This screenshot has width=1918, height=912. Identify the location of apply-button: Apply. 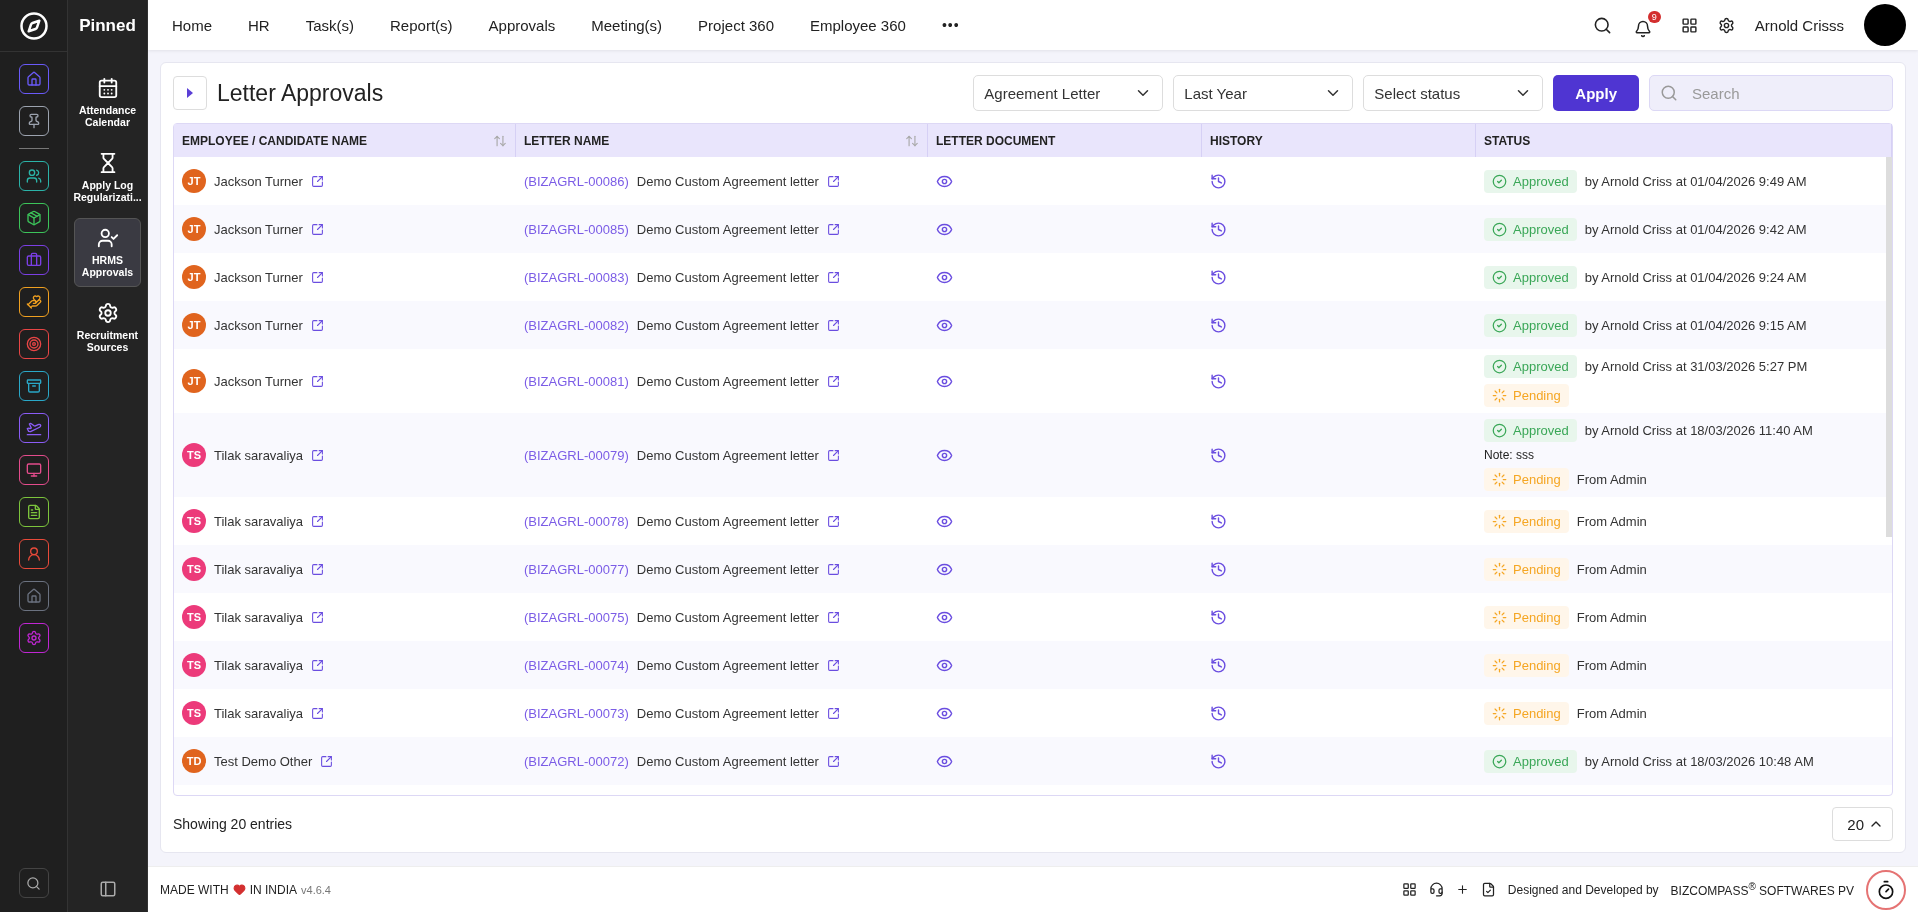
(1596, 93).